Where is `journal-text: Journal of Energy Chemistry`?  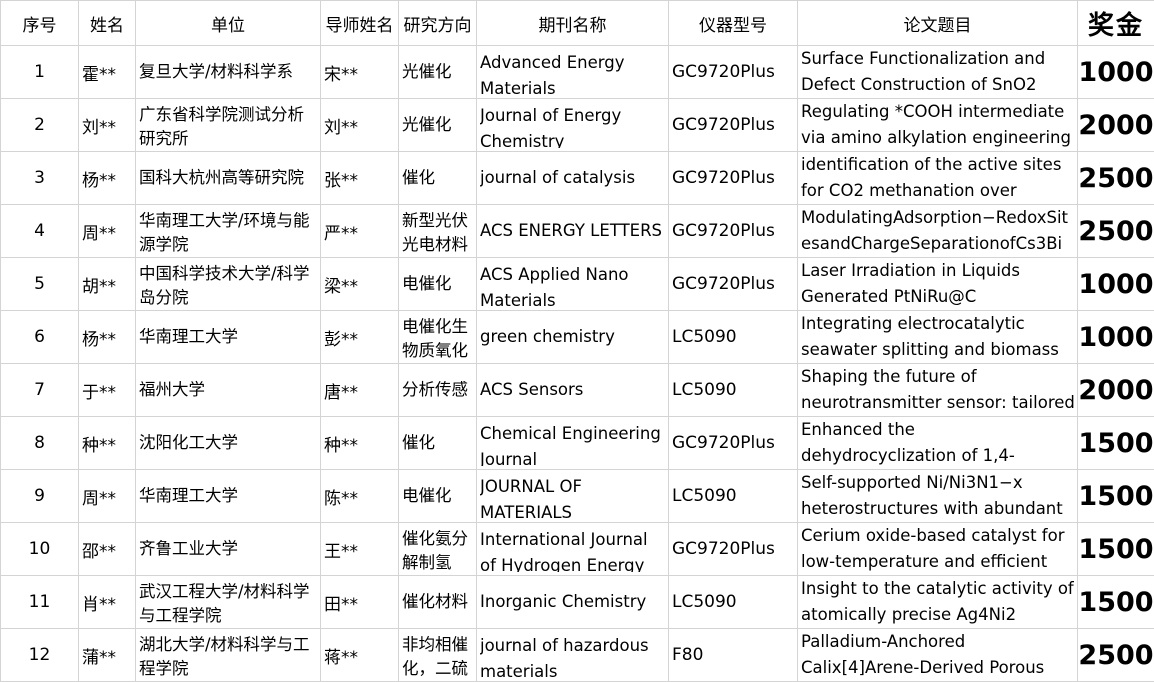
journal-text: Journal of Energy Chemistry is located at coordinates (574, 125).